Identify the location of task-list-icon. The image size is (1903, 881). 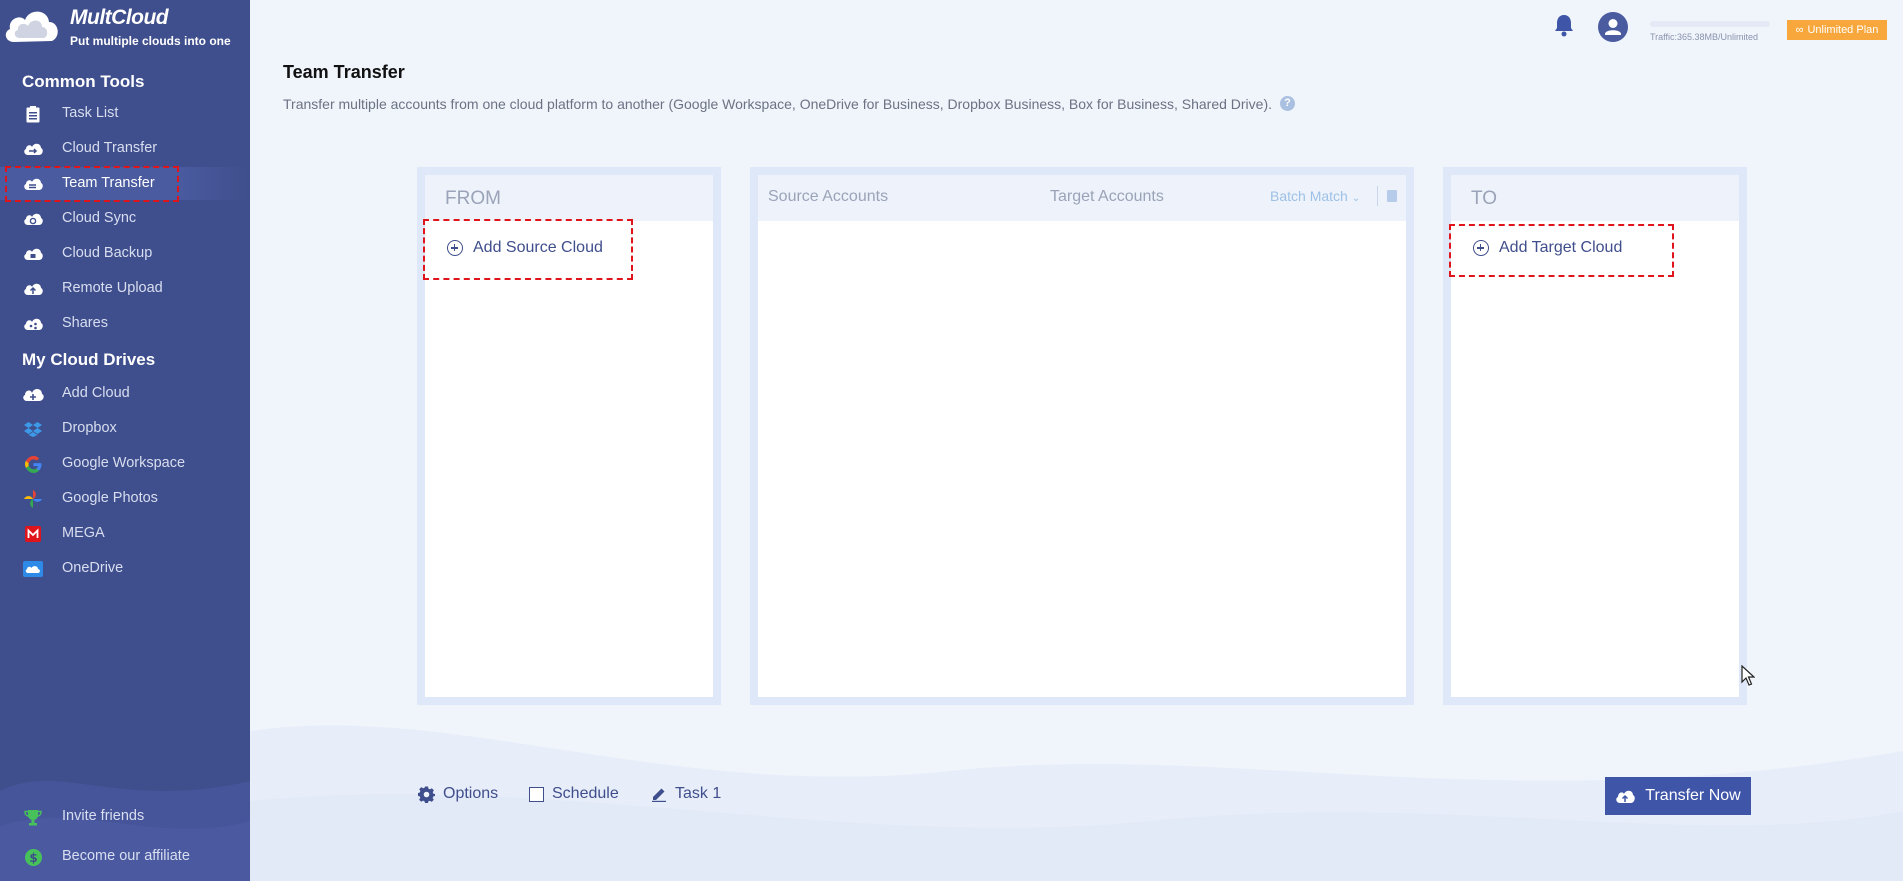
(33, 114).